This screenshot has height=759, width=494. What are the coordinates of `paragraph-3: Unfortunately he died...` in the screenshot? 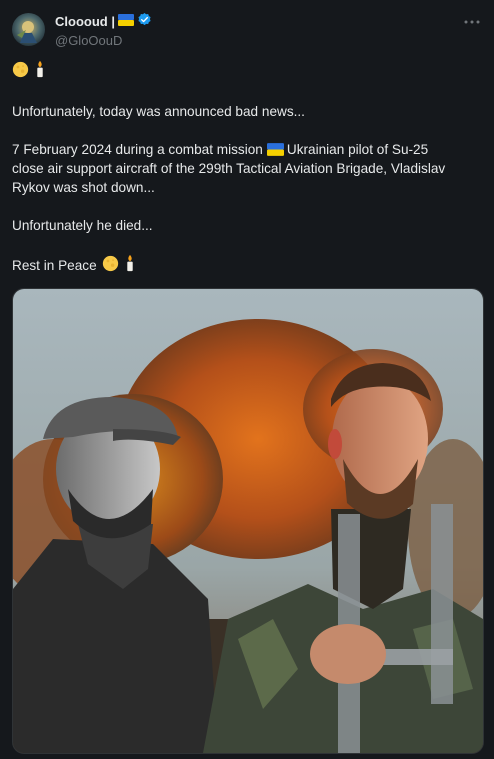 It's located at (82, 225).